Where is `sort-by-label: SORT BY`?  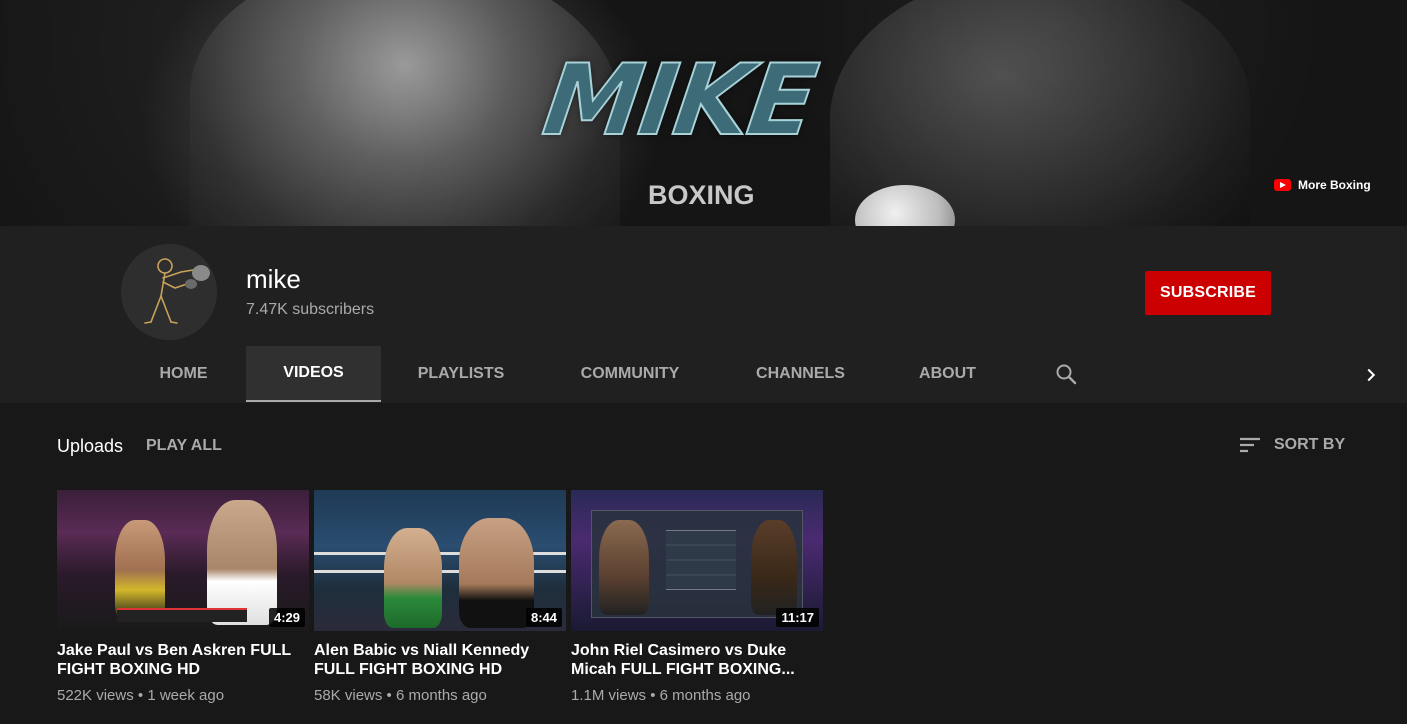 sort-by-label: SORT BY is located at coordinates (1310, 444).